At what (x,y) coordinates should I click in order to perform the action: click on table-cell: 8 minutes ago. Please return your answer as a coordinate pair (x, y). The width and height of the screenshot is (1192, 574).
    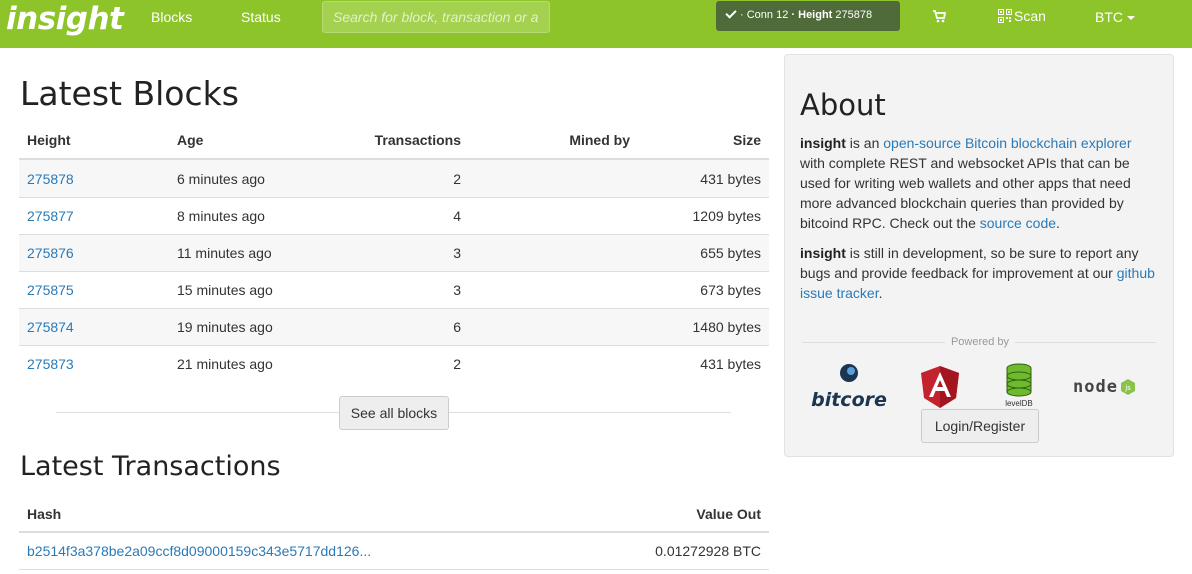
    Looking at the image, I should click on (251, 216).